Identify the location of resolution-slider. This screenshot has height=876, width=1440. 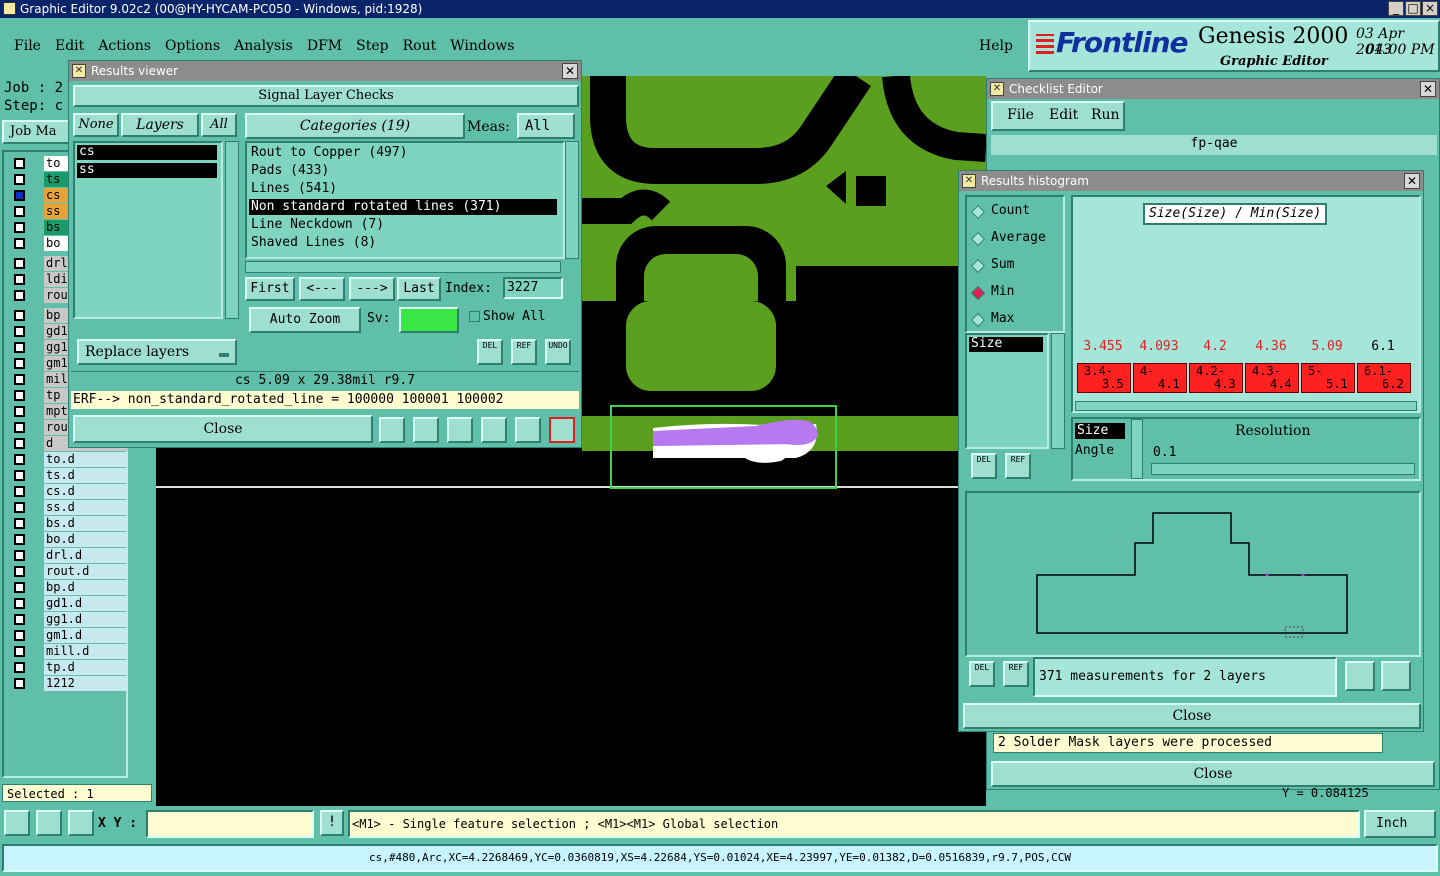
(1283, 469).